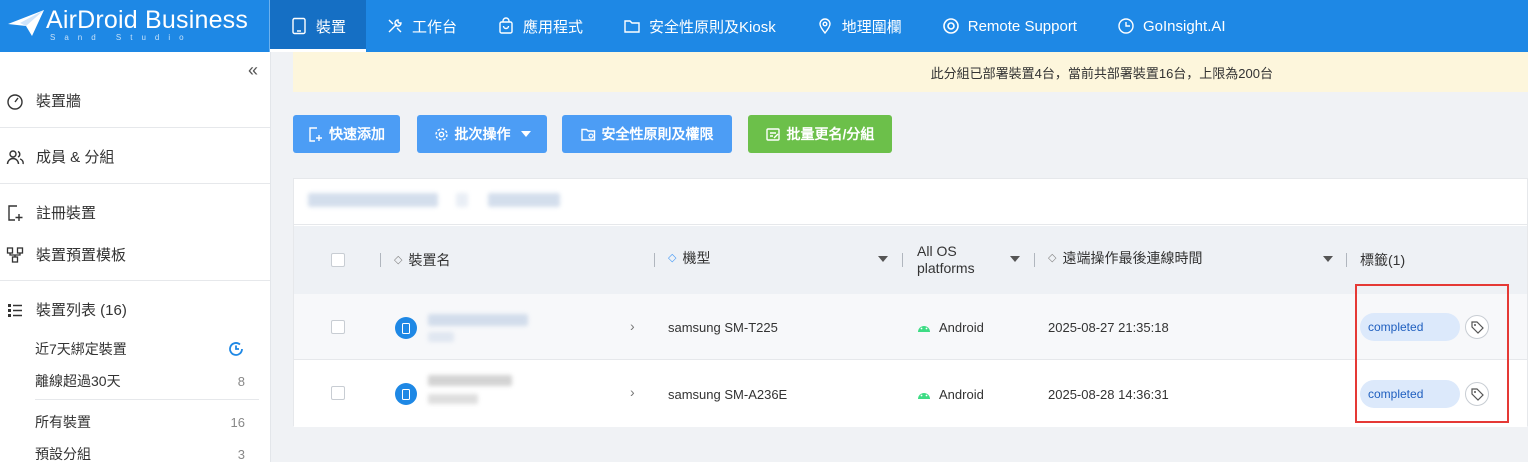 The height and width of the screenshot is (462, 1528). What do you see at coordinates (135, 100) in the screenshot?
I see `sidebar-item-device-wall: 裝置牆` at bounding box center [135, 100].